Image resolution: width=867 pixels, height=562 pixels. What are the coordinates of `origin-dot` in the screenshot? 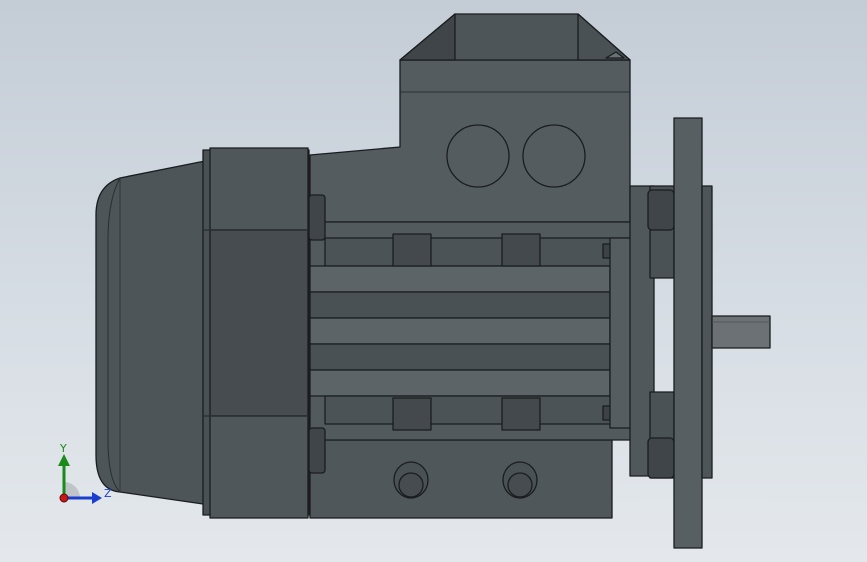 It's located at (64, 498).